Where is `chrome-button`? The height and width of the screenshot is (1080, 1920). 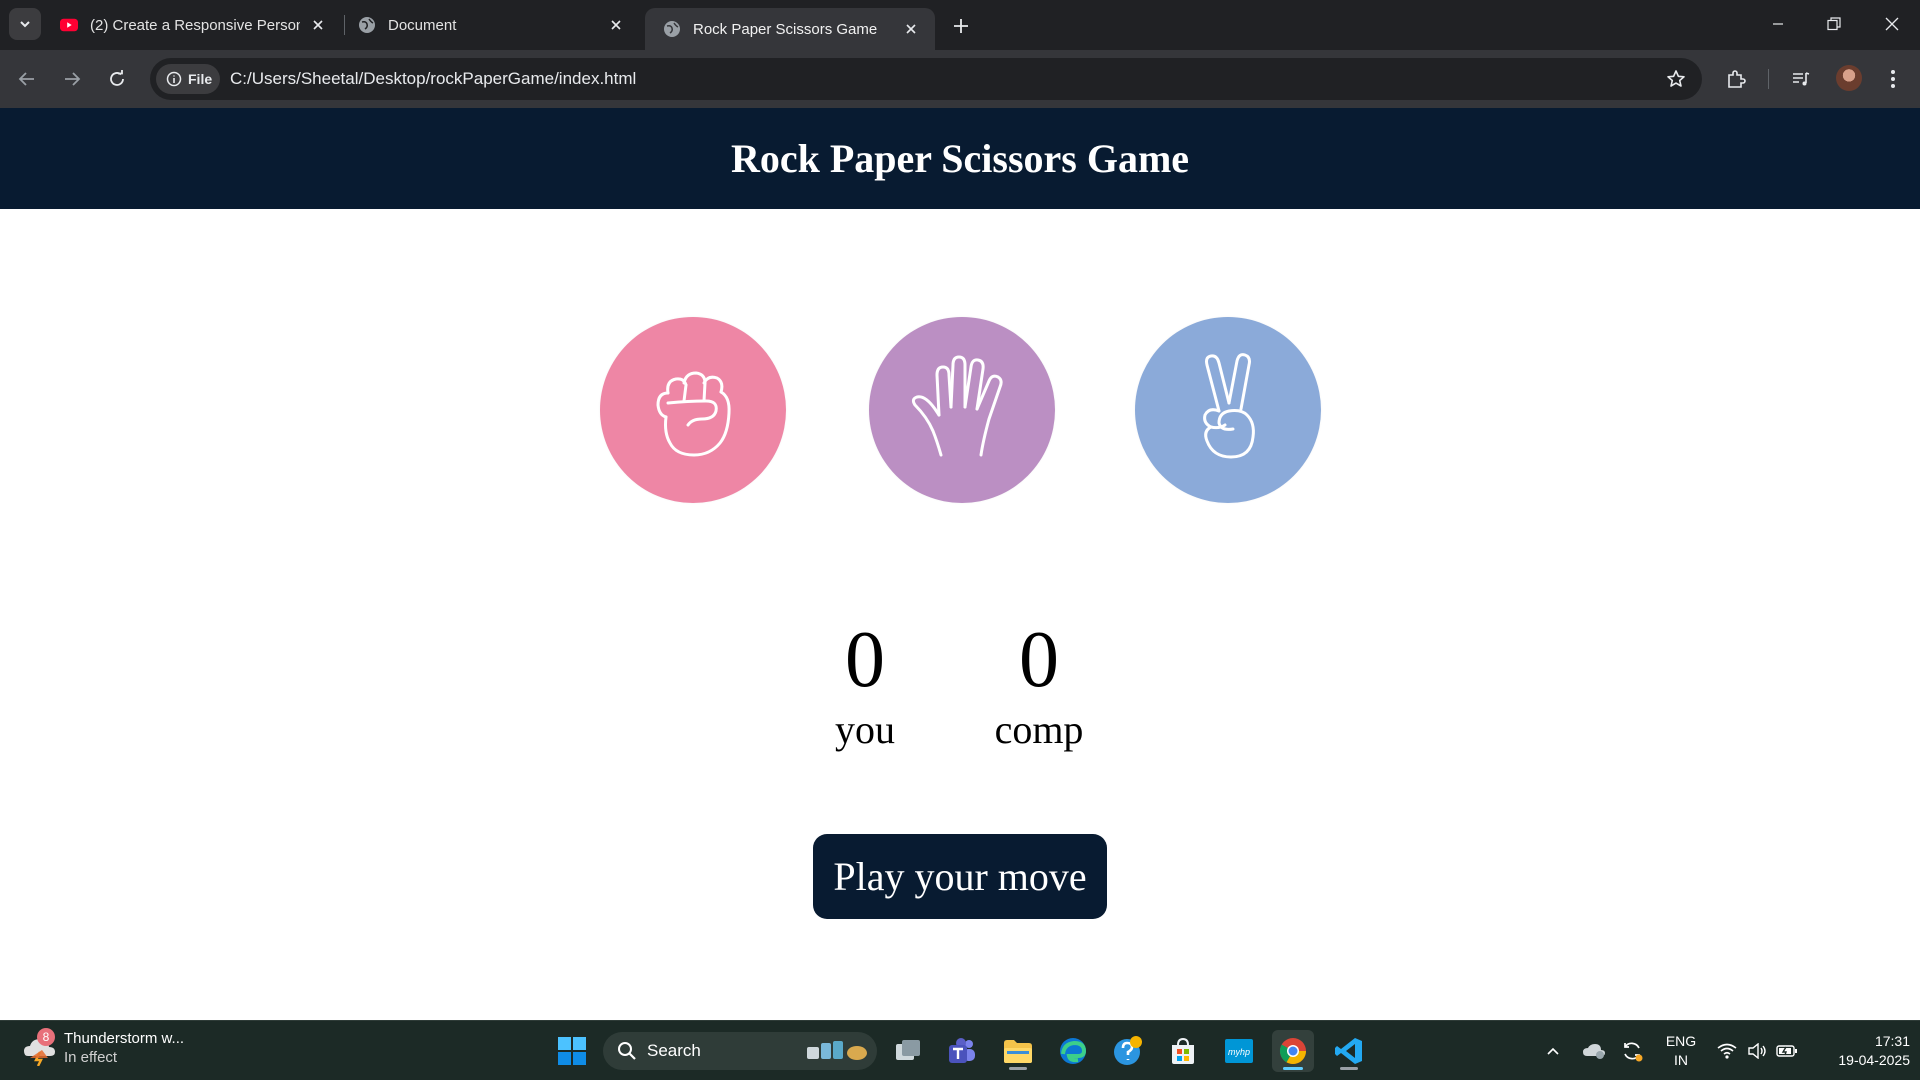
chrome-button is located at coordinates (1293, 1051).